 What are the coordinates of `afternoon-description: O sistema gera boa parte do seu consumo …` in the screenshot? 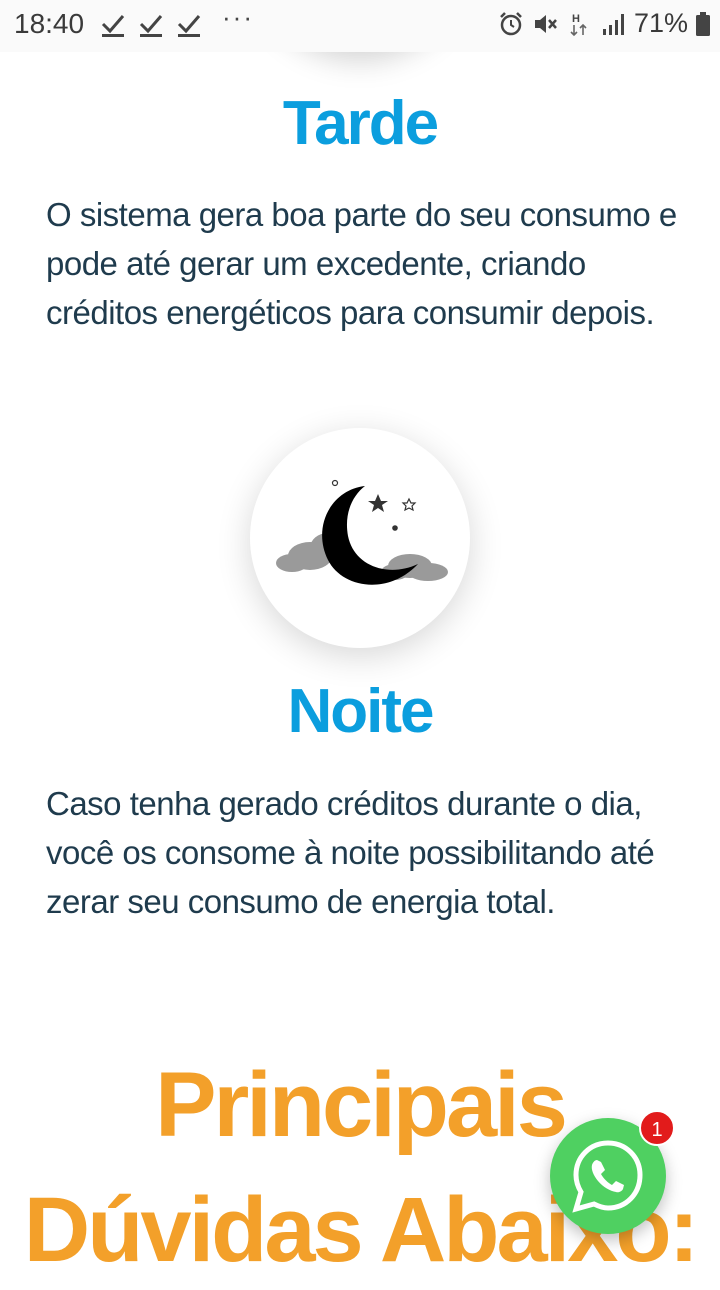 It's located at (361, 263).